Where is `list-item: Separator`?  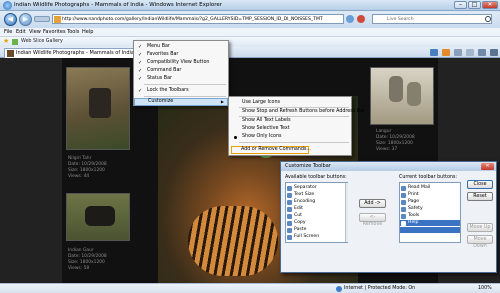 list-item: Separator is located at coordinates (316, 188).